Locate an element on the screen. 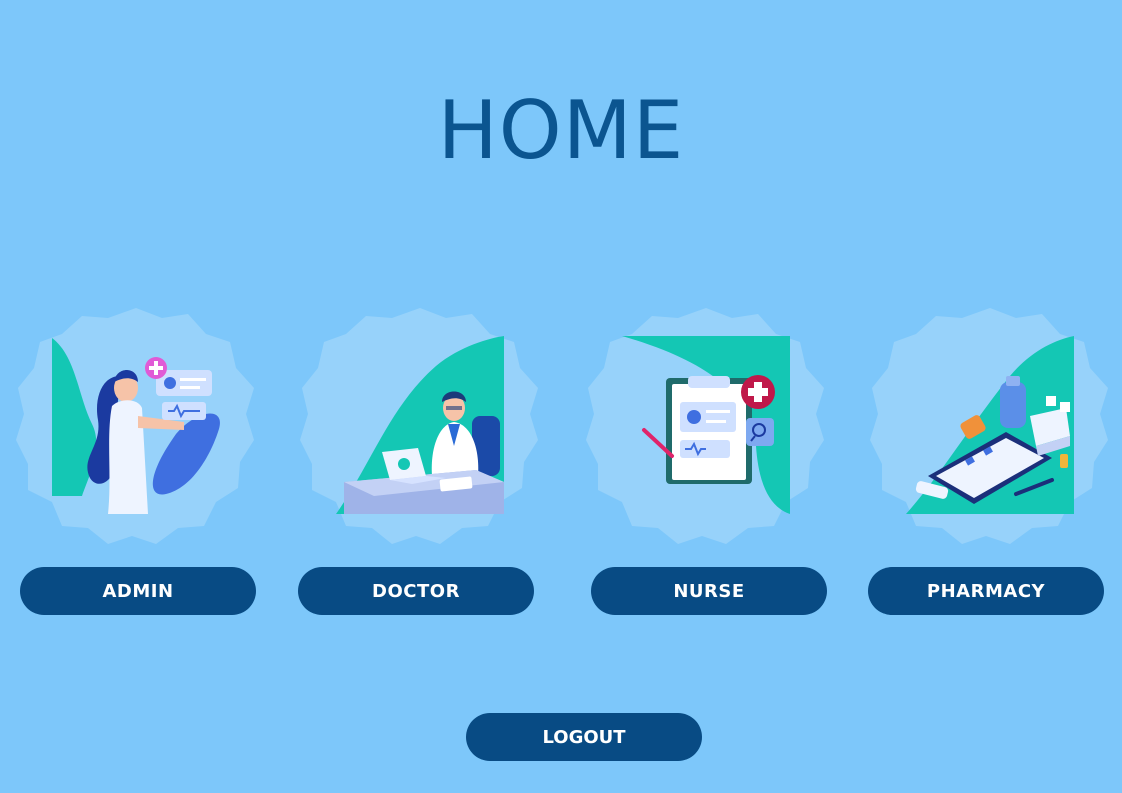  doctor-card is located at coordinates (420, 426).